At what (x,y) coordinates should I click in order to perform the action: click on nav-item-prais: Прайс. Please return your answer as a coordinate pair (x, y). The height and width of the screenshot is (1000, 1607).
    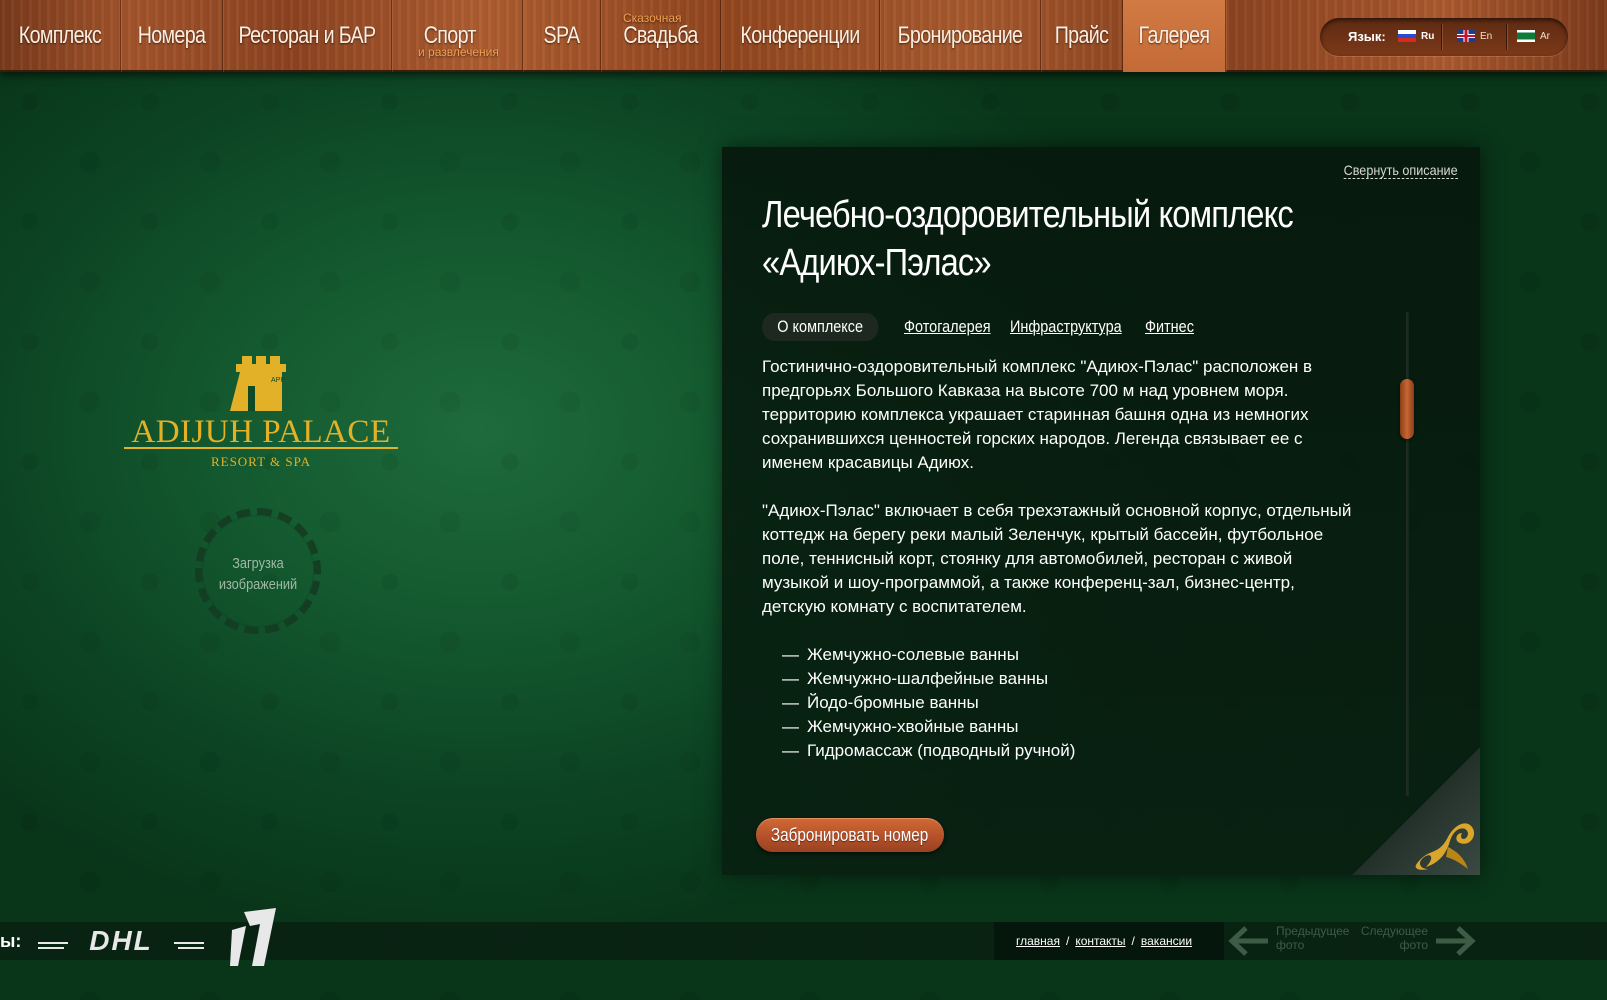
    Looking at the image, I should click on (1082, 36).